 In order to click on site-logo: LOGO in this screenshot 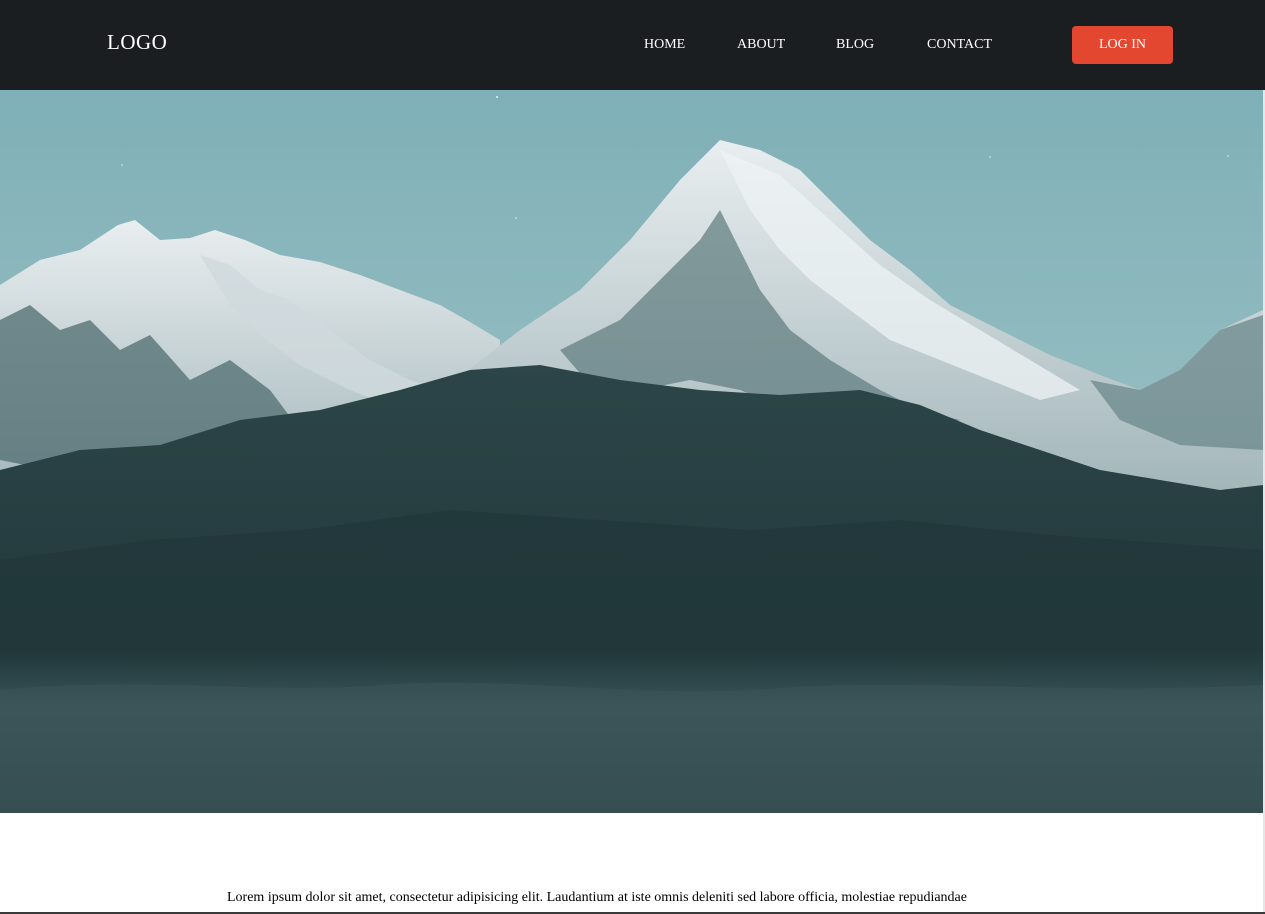, I will do `click(137, 42)`.